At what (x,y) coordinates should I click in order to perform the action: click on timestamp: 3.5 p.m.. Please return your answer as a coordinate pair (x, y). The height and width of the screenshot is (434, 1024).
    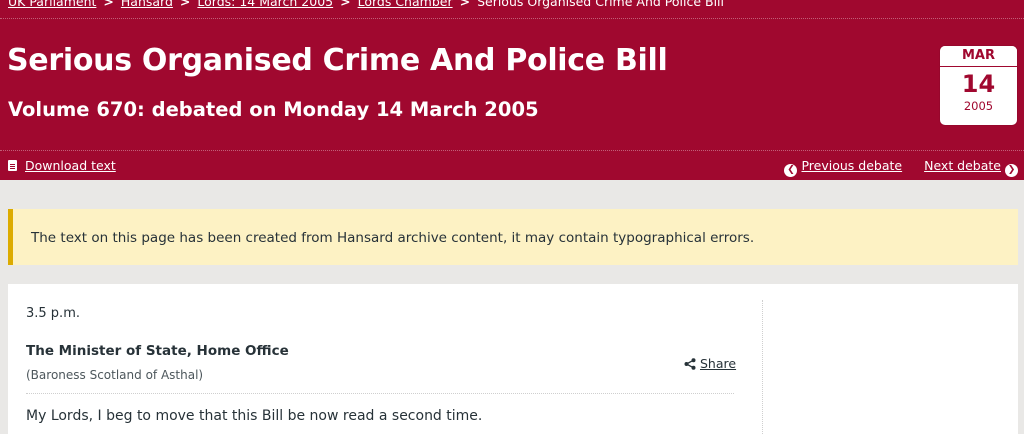
    Looking at the image, I should click on (53, 313).